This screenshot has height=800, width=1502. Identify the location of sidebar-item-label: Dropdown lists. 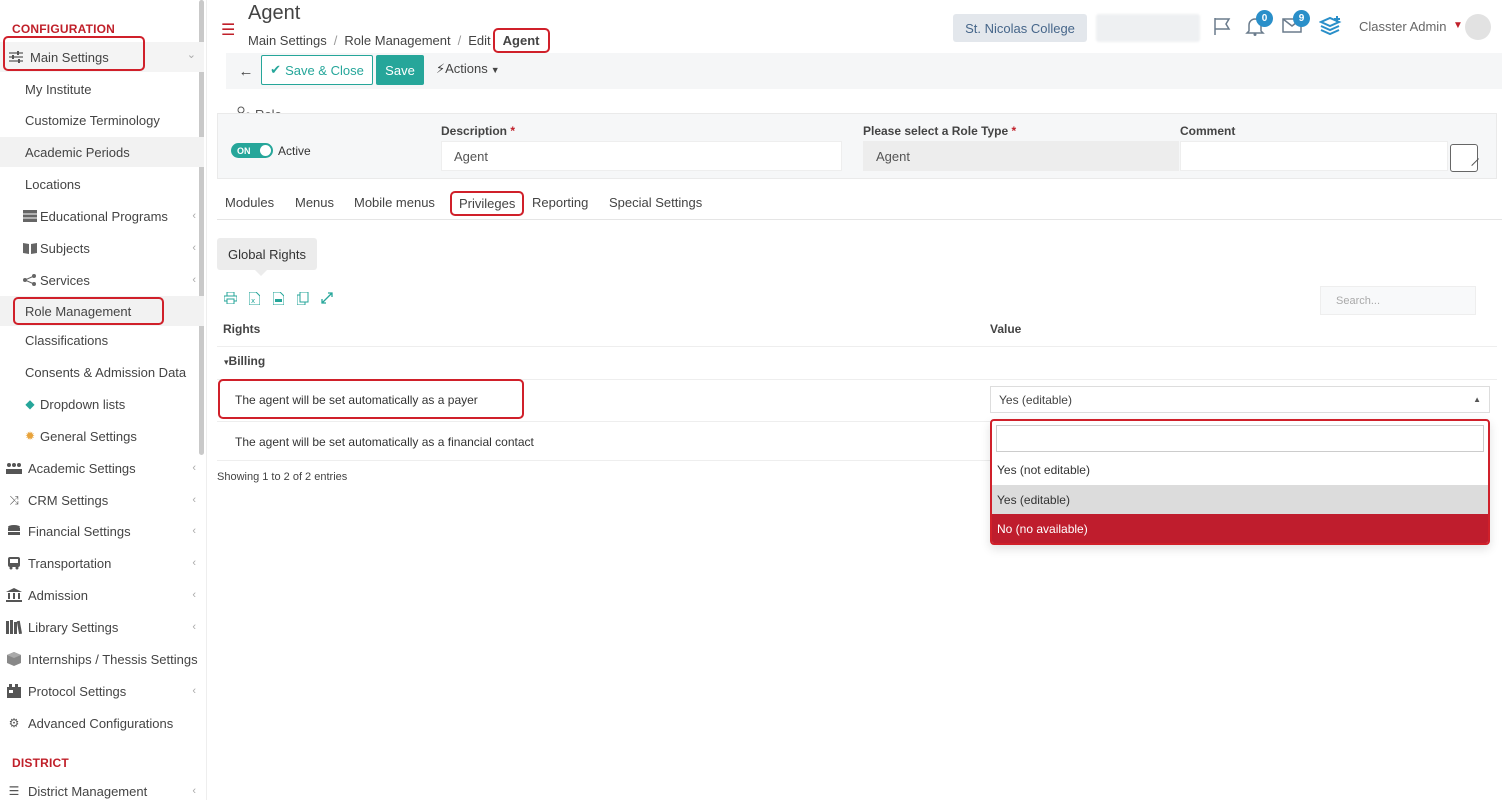
(83, 404).